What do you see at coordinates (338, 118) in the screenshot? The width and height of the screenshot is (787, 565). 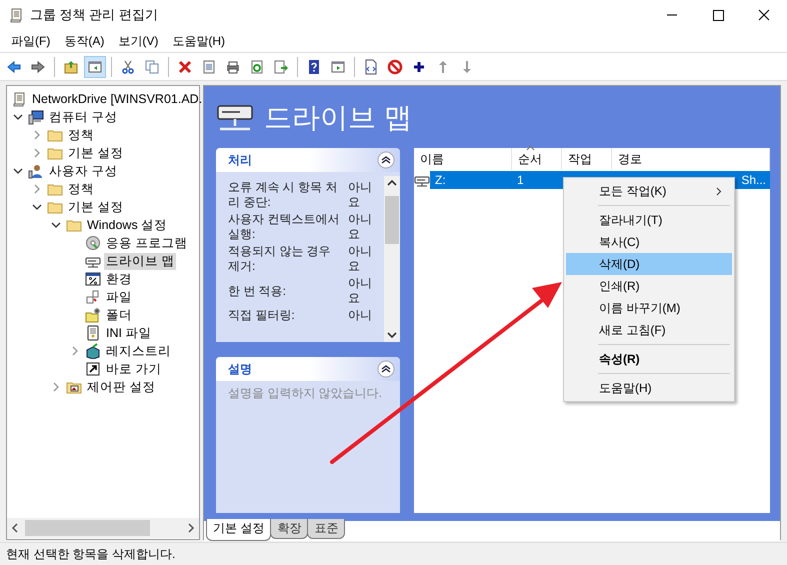 I see `page-heading: 드라이브 맵` at bounding box center [338, 118].